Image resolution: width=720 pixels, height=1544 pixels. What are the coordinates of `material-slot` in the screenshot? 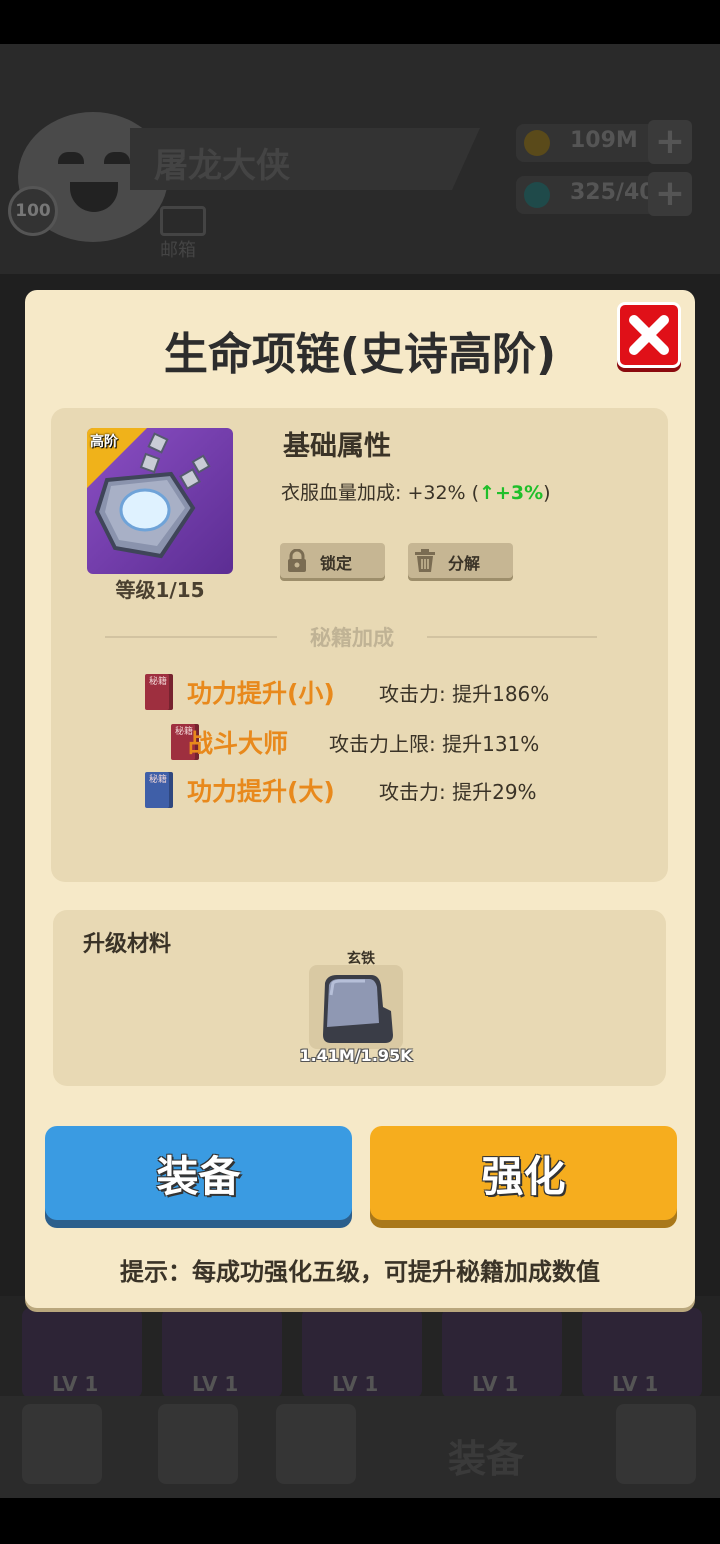 It's located at (356, 1007).